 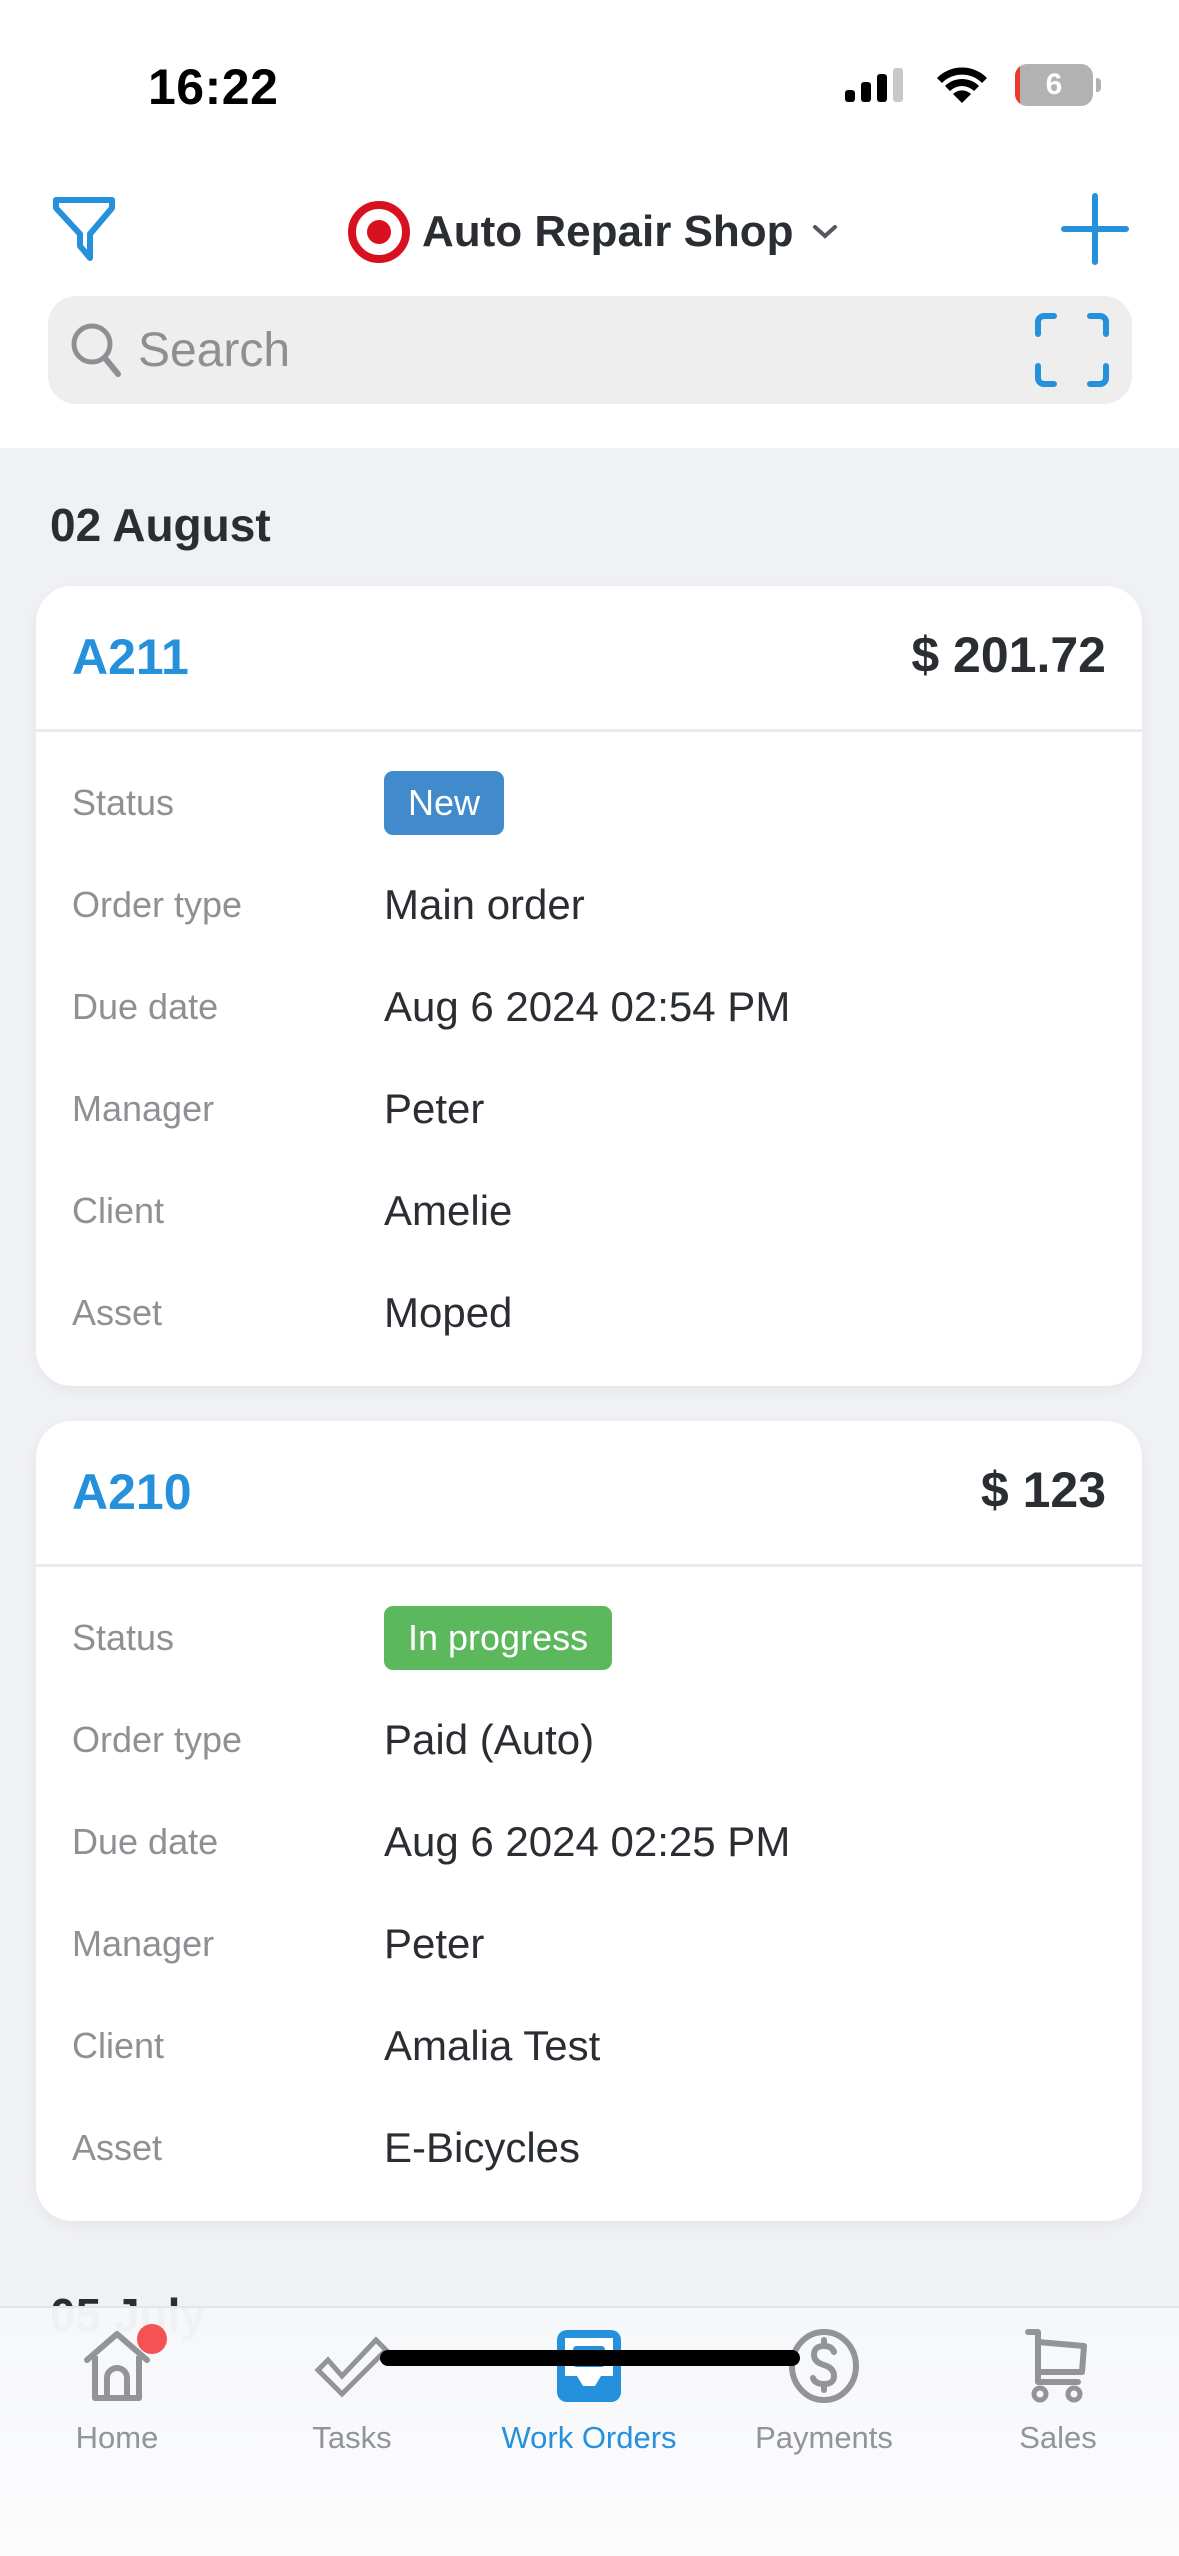 What do you see at coordinates (589, 1494) in the screenshot?
I see `card-header: A210 $ 123` at bounding box center [589, 1494].